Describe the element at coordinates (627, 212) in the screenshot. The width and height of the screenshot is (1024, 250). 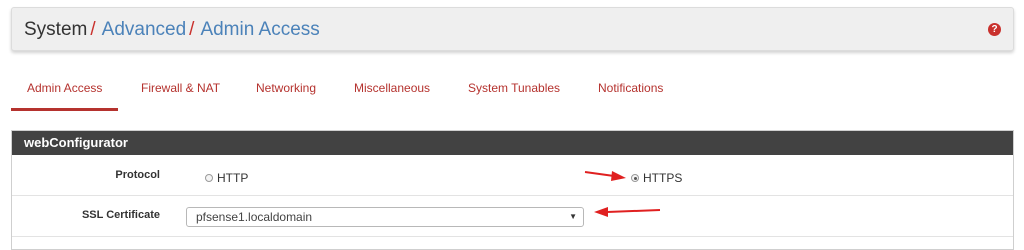
I see `annotation-arrow-ssl-certificate` at that location.